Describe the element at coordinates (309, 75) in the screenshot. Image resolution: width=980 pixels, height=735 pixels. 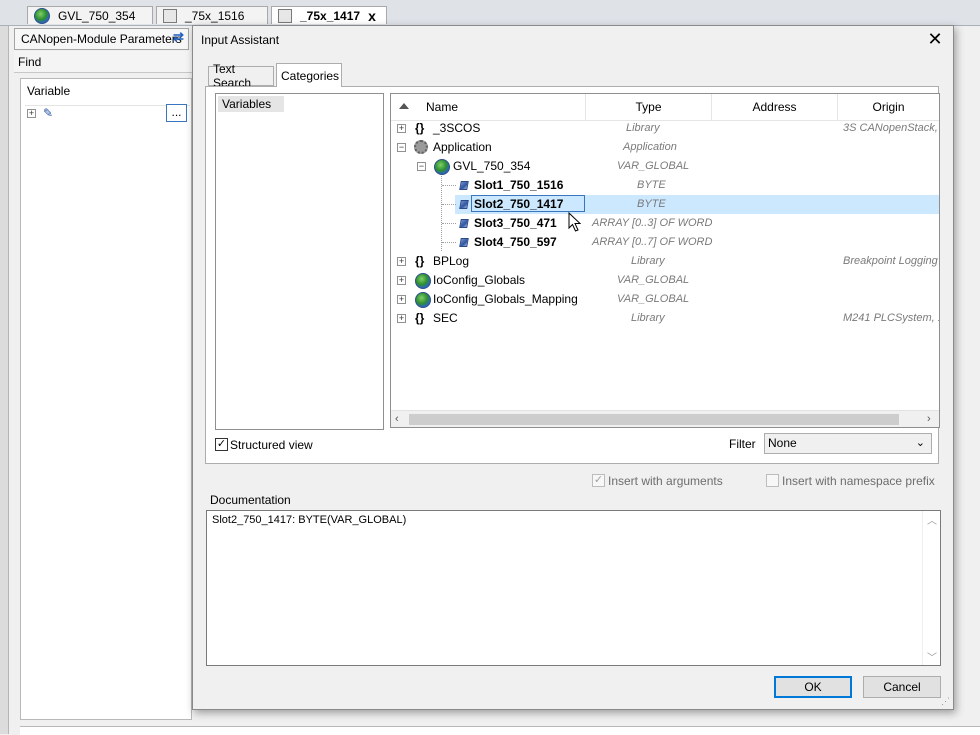
I see `tab-categories: Categories` at that location.